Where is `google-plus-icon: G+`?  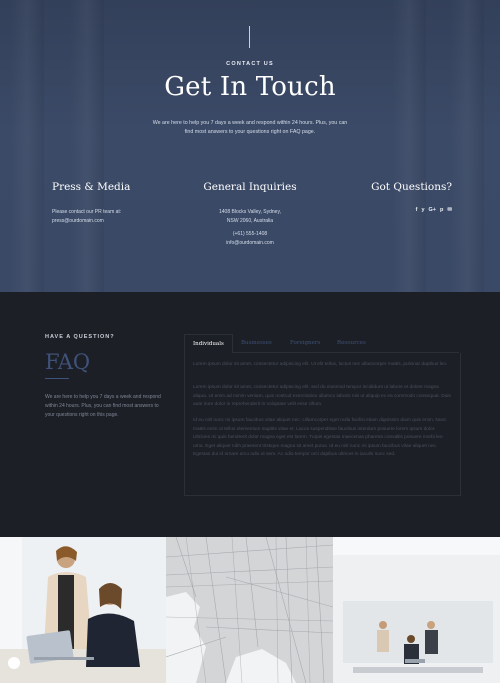
google-plus-icon: G+ is located at coordinates (433, 210).